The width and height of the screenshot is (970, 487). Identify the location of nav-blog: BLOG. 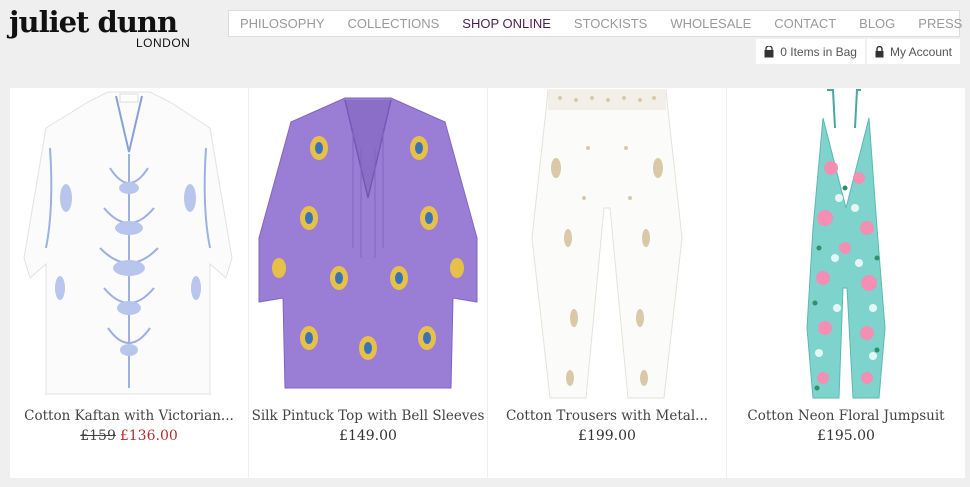
(877, 23).